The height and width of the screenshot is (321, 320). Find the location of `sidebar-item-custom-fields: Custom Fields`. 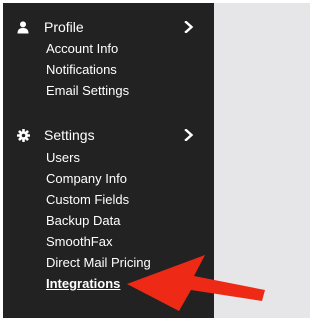

sidebar-item-custom-fields: Custom Fields is located at coordinates (87, 200).